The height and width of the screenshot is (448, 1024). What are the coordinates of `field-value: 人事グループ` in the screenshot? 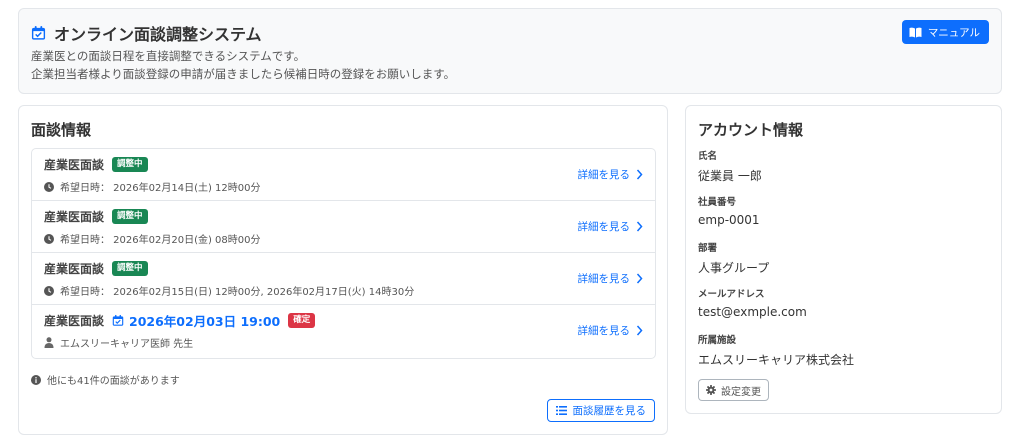 It's located at (734, 268).